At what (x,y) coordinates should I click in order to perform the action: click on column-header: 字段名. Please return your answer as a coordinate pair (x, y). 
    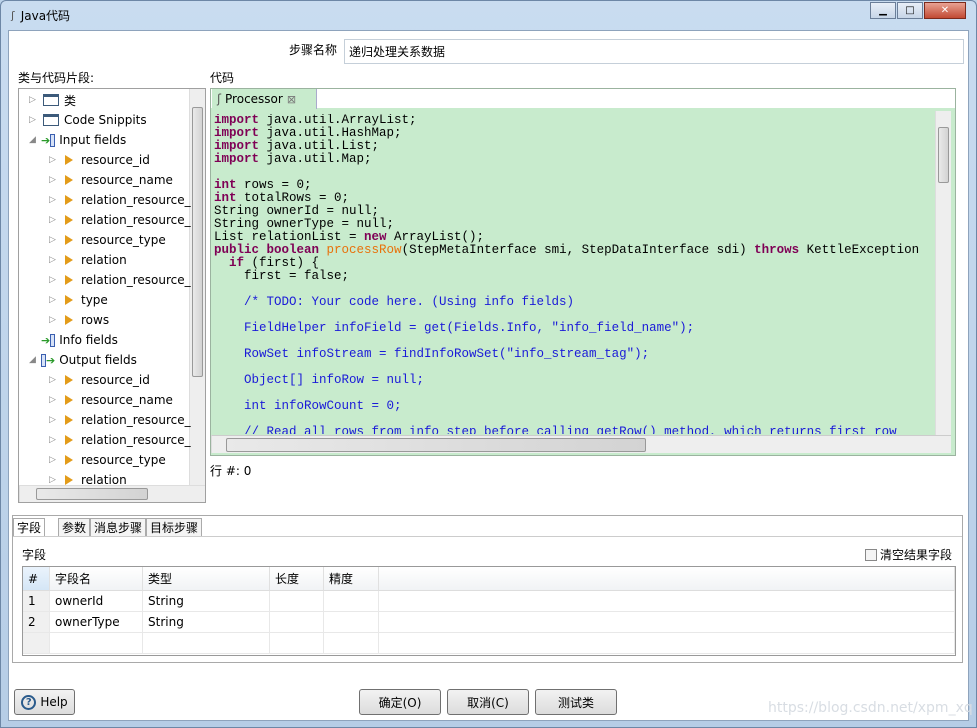
    Looking at the image, I should click on (96, 579).